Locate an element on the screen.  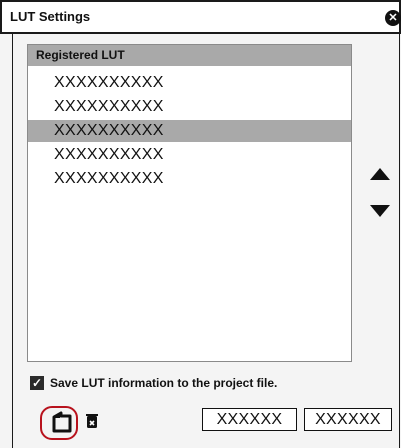
triangle-down-icon is located at coordinates (380, 211).